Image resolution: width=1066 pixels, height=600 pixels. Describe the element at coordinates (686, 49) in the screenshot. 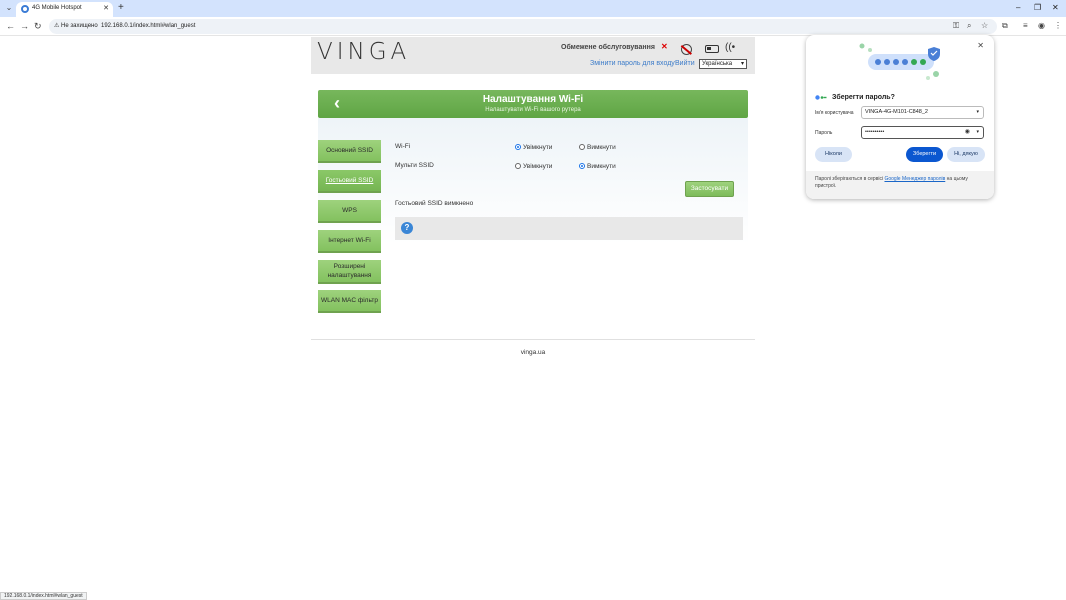

I see `no-internet-icon` at that location.